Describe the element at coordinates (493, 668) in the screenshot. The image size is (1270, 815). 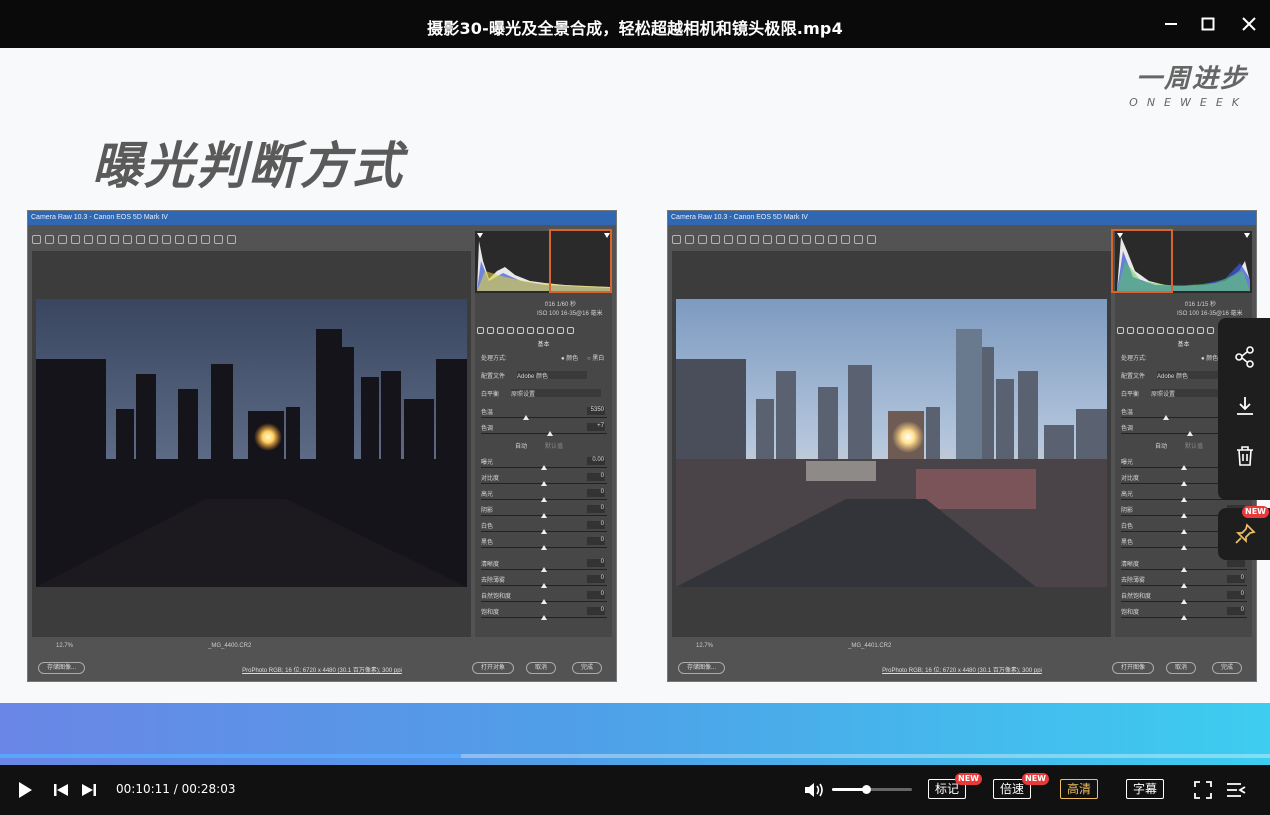
I see `open-object-button: 打开对象` at that location.